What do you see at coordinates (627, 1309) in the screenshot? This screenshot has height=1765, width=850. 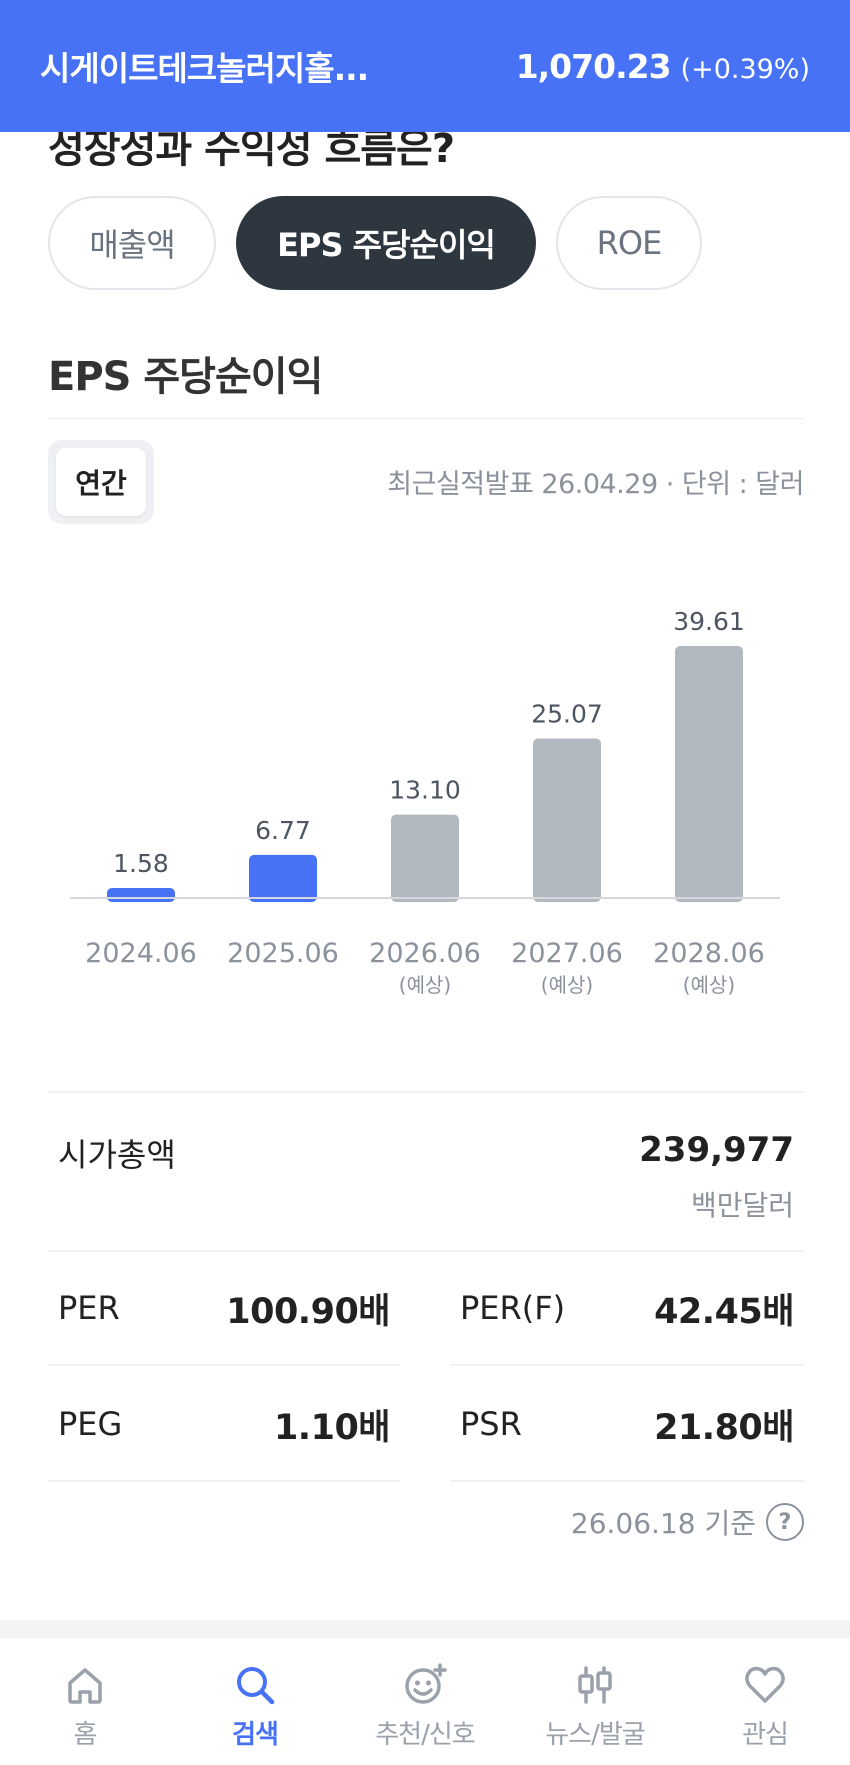 I see `metric-per-forward: PER(F) 42.45배` at bounding box center [627, 1309].